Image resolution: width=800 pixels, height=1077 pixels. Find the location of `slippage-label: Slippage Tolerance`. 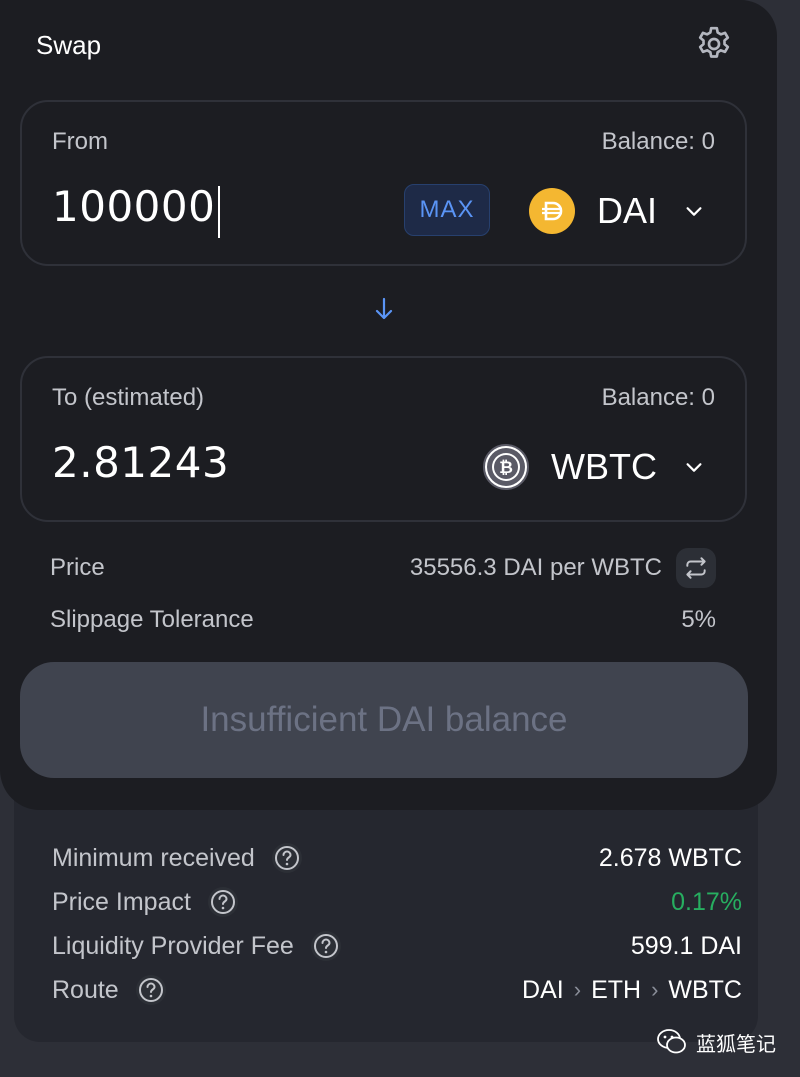

slippage-label: Slippage Tolerance is located at coordinates (152, 619).